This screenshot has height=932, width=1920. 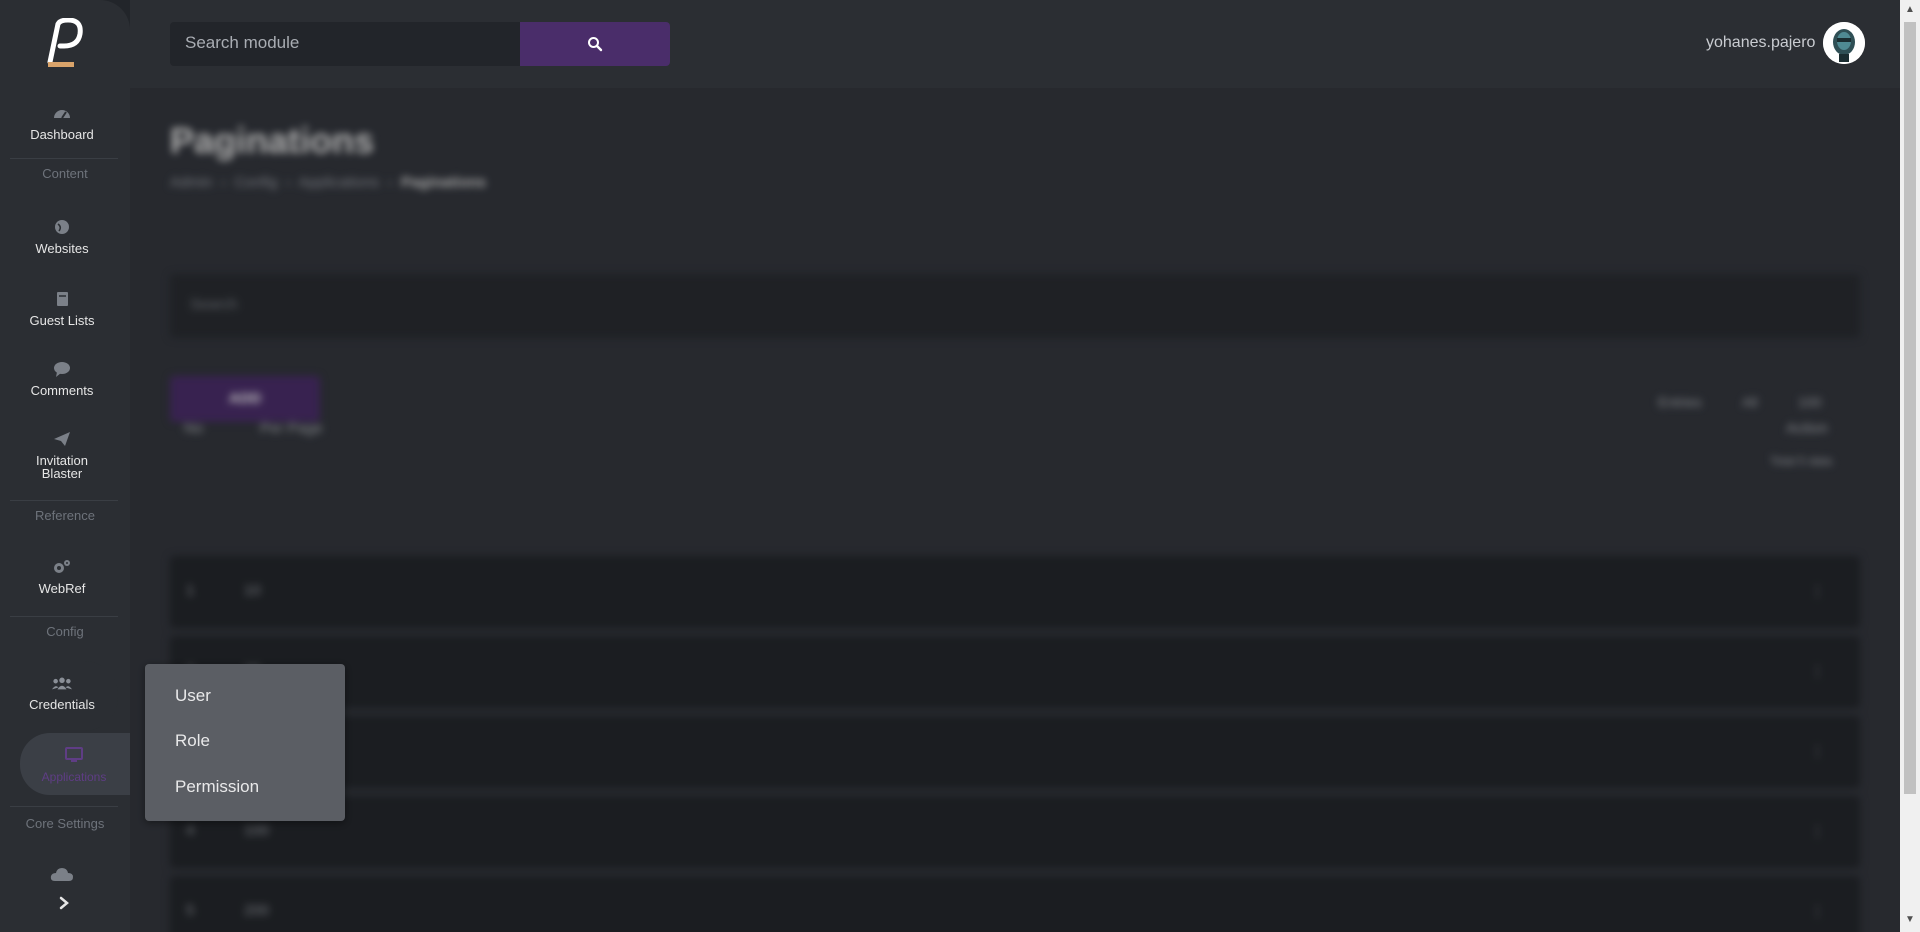 I want to click on scroll-down-arrow-icon: ▼, so click(x=1910, y=920).